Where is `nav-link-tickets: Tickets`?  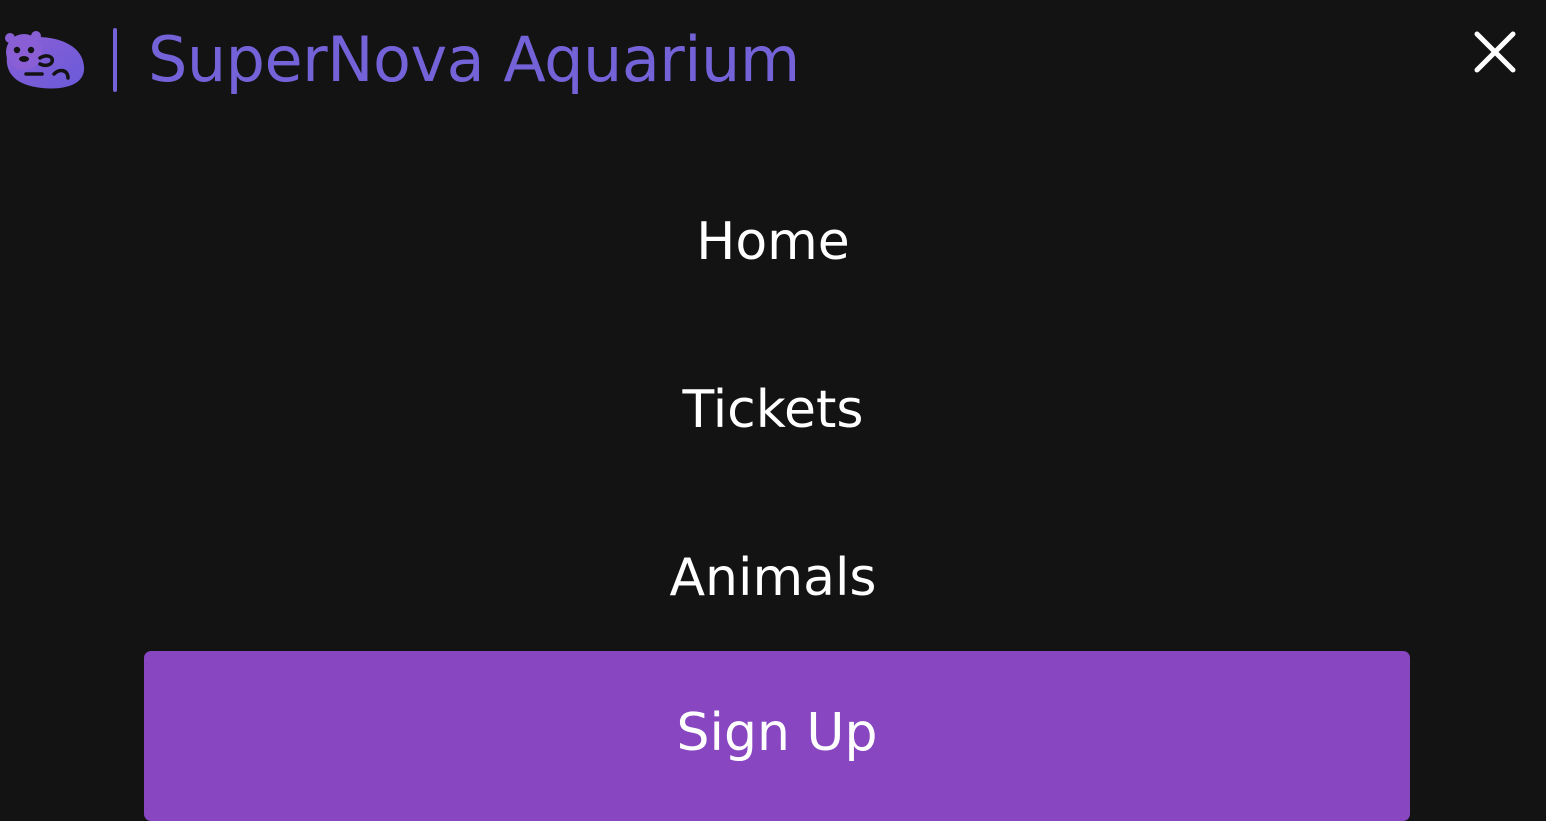
nav-link-tickets: Tickets is located at coordinates (773, 410).